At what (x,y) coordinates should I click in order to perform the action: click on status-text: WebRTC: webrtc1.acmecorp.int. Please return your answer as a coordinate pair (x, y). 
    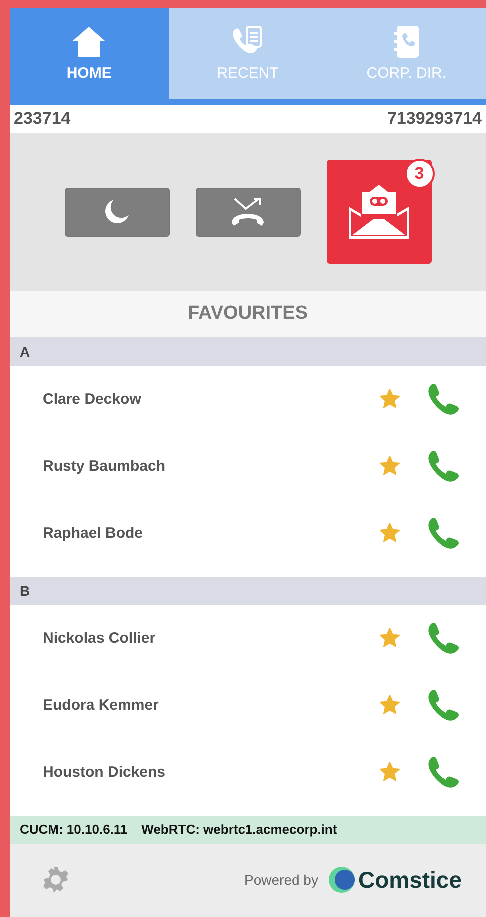
    Looking at the image, I should click on (240, 830).